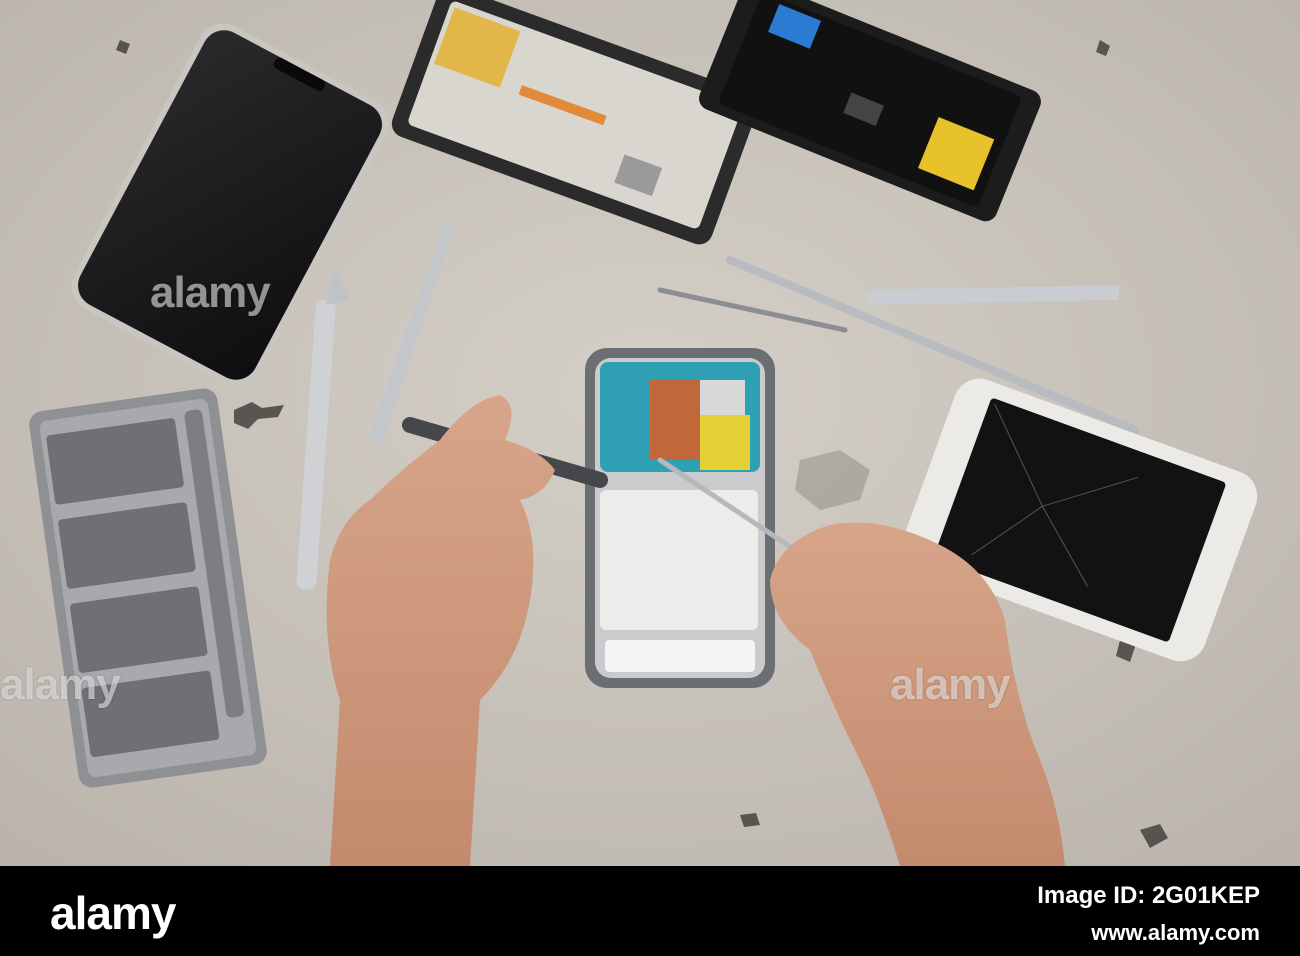 Image resolution: width=1300 pixels, height=956 pixels. I want to click on footer-bar: alamy Image ID: 2G01KEP www.alamy.com, so click(650, 911).